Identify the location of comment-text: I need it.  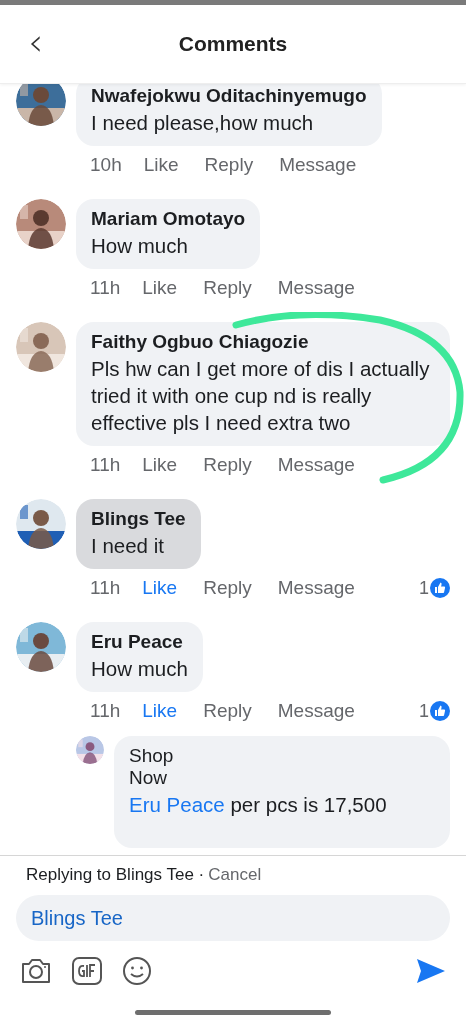
(128, 546).